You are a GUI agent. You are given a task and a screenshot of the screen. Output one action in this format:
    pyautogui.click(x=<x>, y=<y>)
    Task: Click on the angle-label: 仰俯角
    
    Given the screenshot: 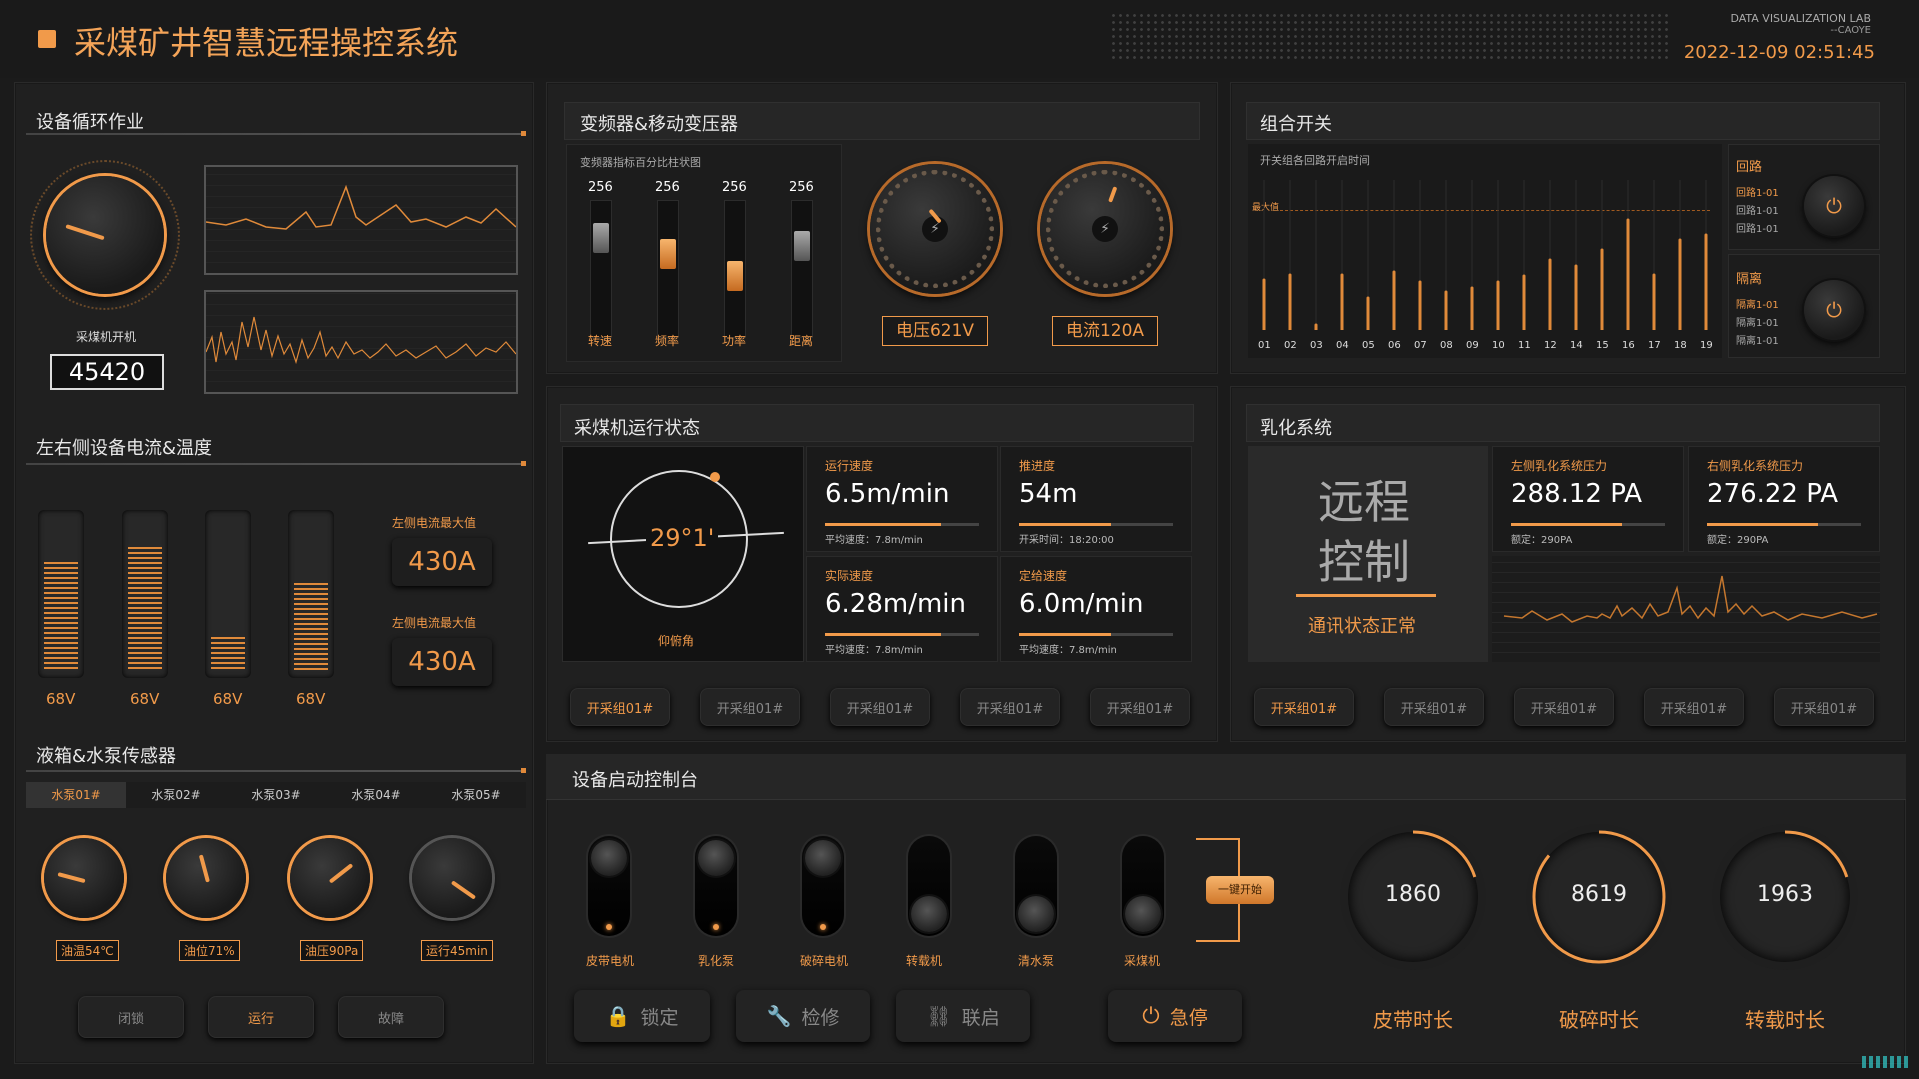 What is the action you would take?
    pyautogui.click(x=676, y=641)
    